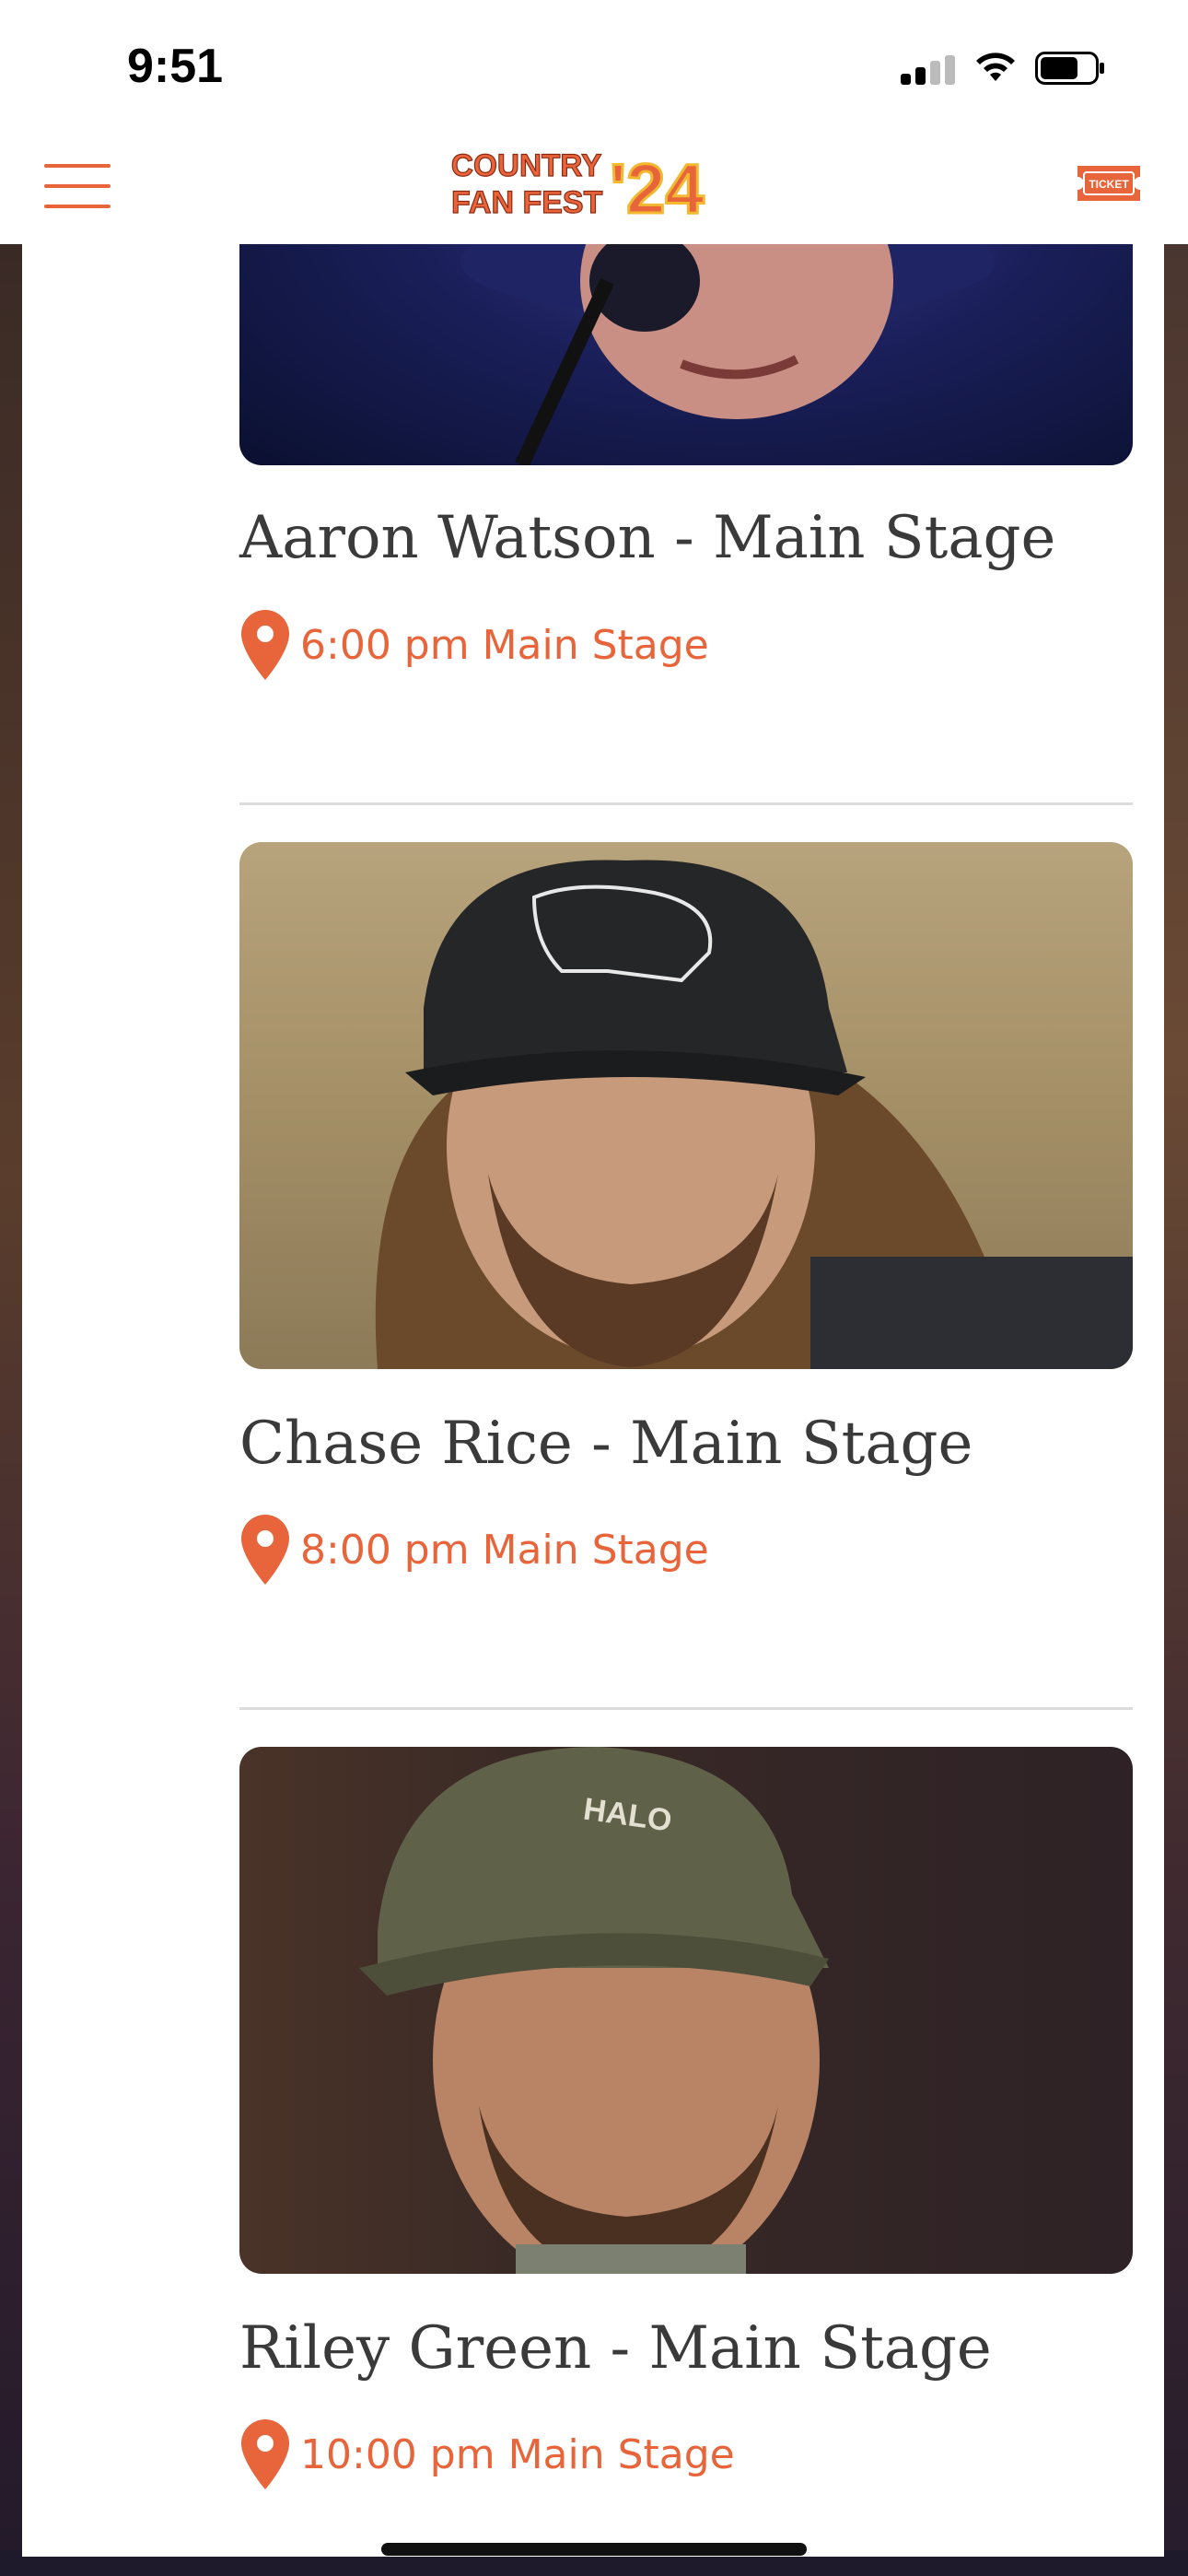 The height and width of the screenshot is (2576, 1188). What do you see at coordinates (606, 1444) in the screenshot?
I see `event-title: Chase Rice - Main Stage` at bounding box center [606, 1444].